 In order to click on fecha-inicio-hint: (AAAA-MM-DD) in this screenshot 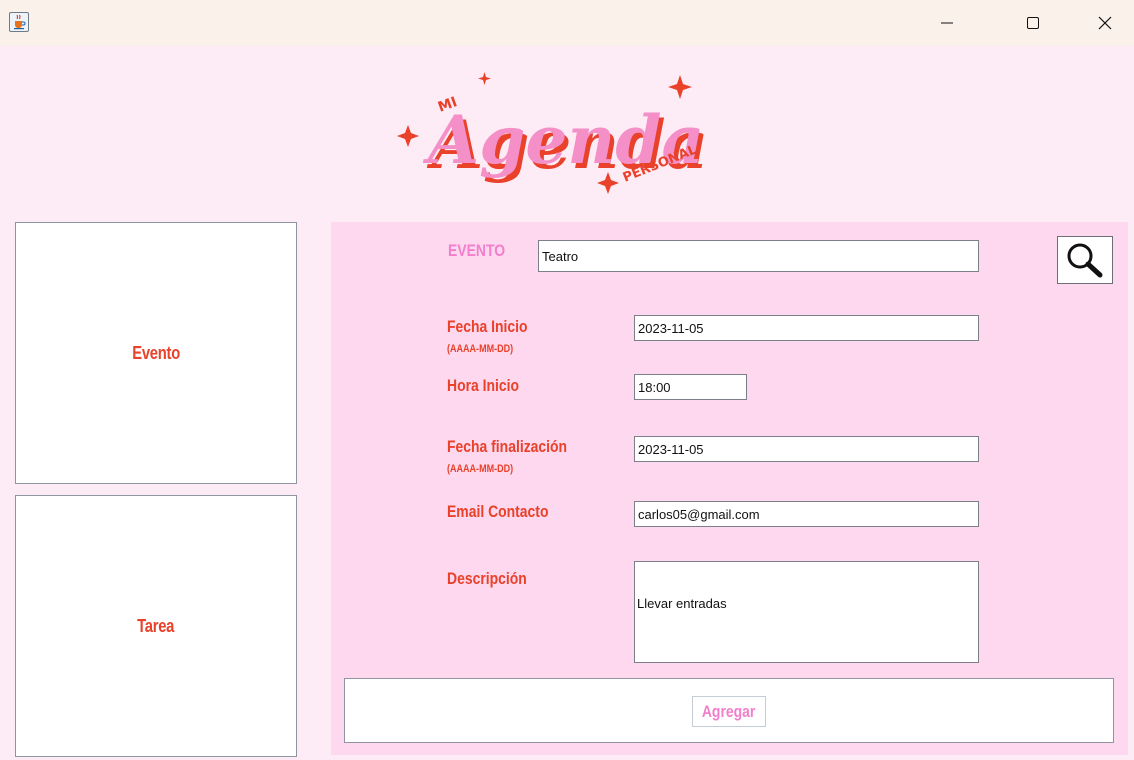, I will do `click(480, 349)`.